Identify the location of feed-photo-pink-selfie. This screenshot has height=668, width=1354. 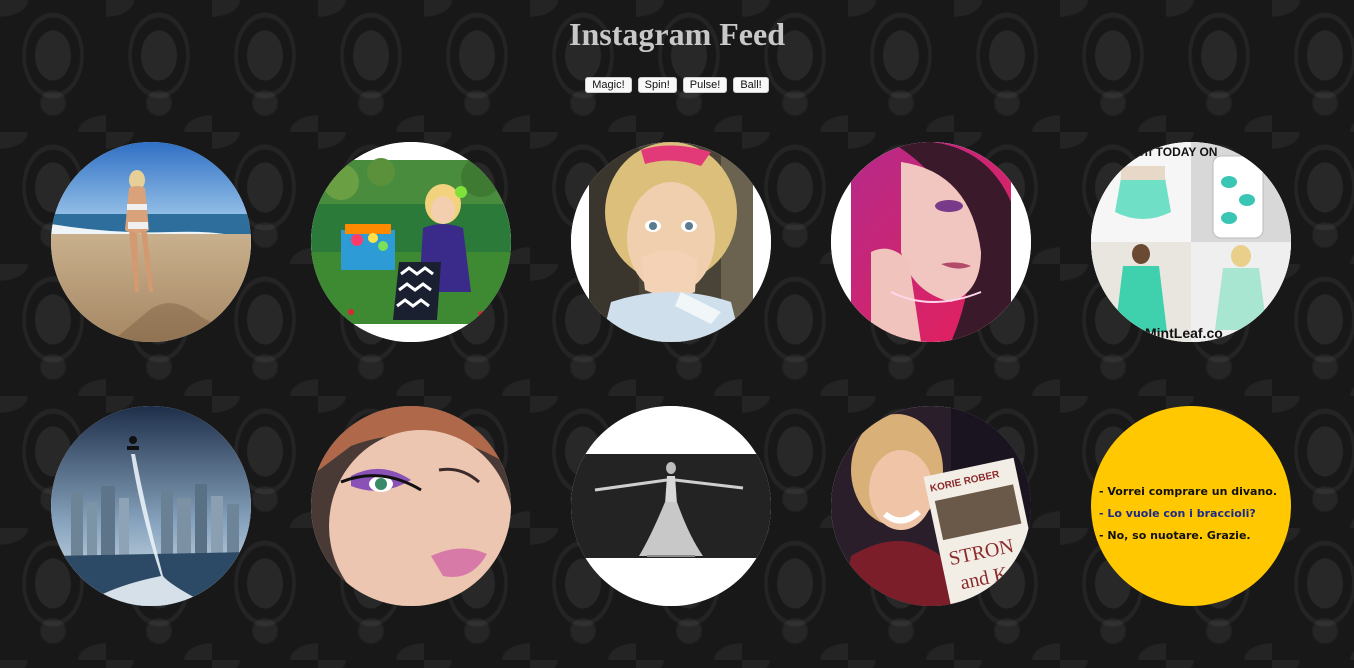
(931, 242).